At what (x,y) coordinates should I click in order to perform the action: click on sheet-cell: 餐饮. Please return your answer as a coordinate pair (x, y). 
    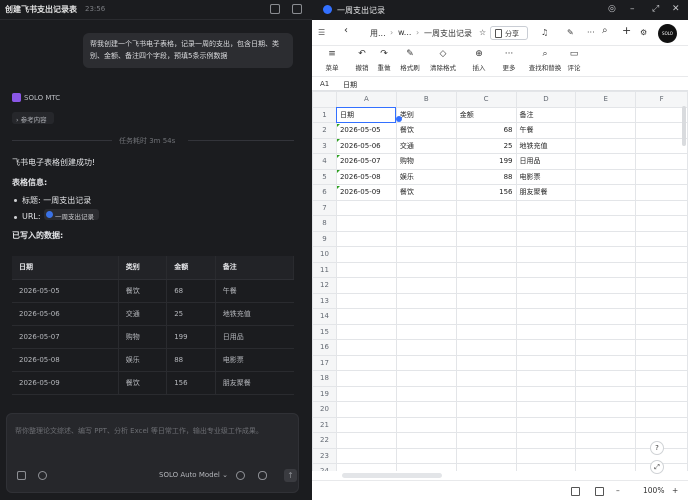
    Looking at the image, I should click on (426, 192).